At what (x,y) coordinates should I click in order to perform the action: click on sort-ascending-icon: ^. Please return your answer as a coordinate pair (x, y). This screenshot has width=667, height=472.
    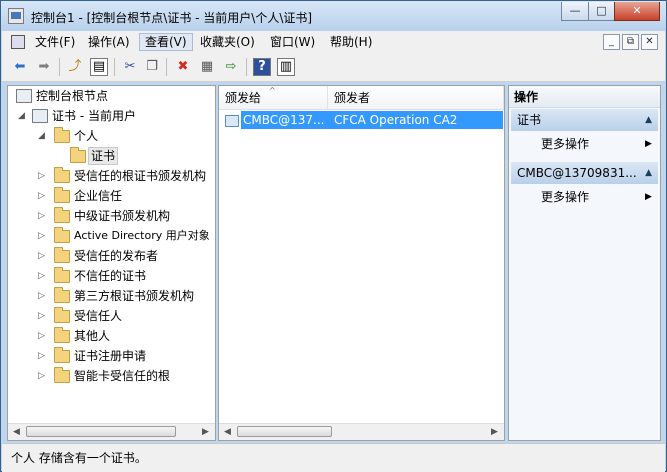
    Looking at the image, I should click on (272, 90).